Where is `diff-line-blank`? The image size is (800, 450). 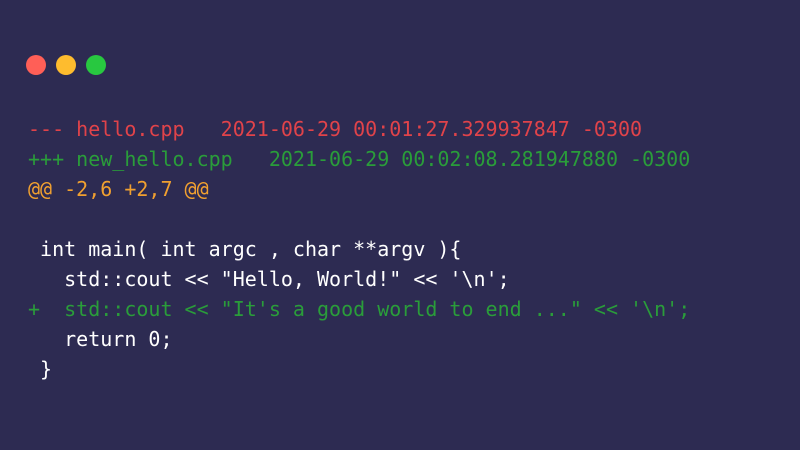
diff-line-blank is located at coordinates (359, 219).